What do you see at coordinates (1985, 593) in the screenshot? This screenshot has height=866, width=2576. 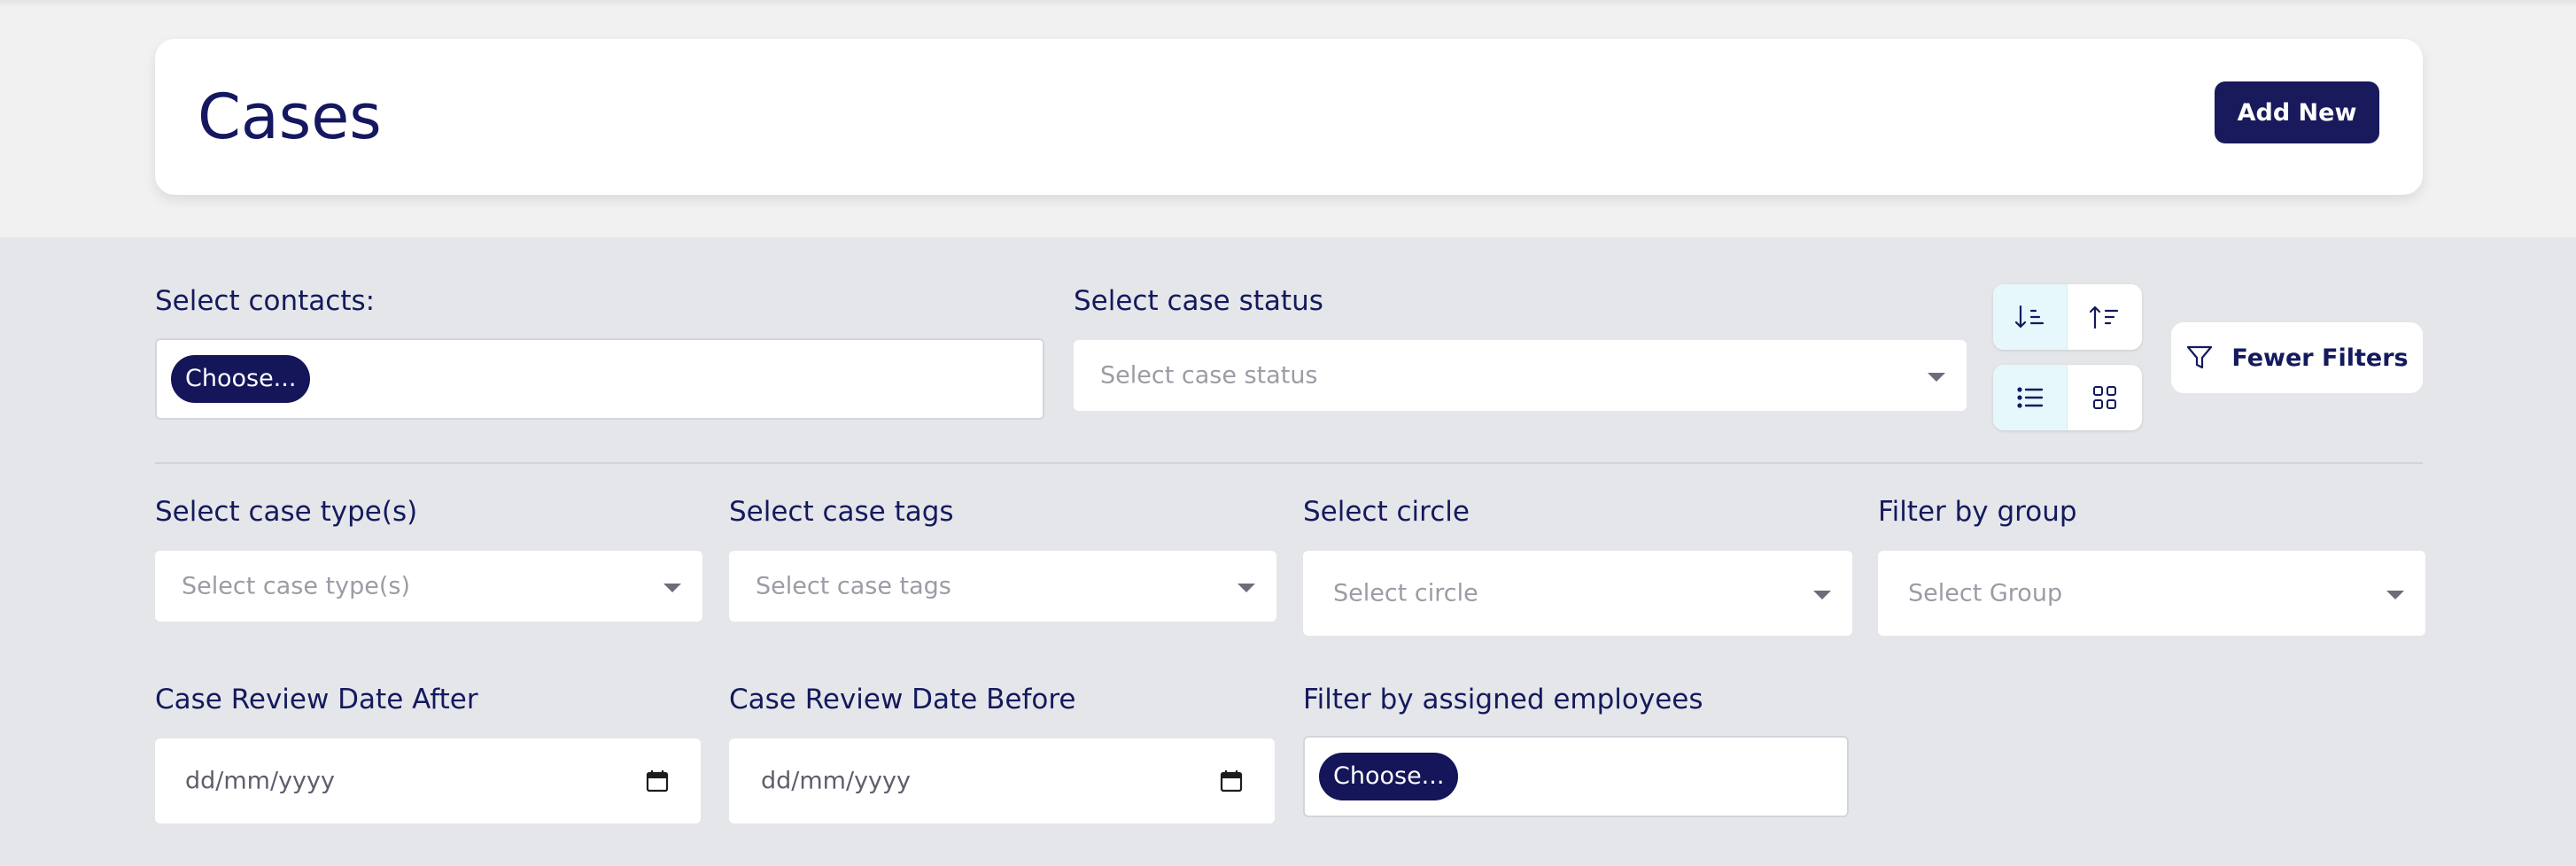 I see `group-placeholder: Select Group` at bounding box center [1985, 593].